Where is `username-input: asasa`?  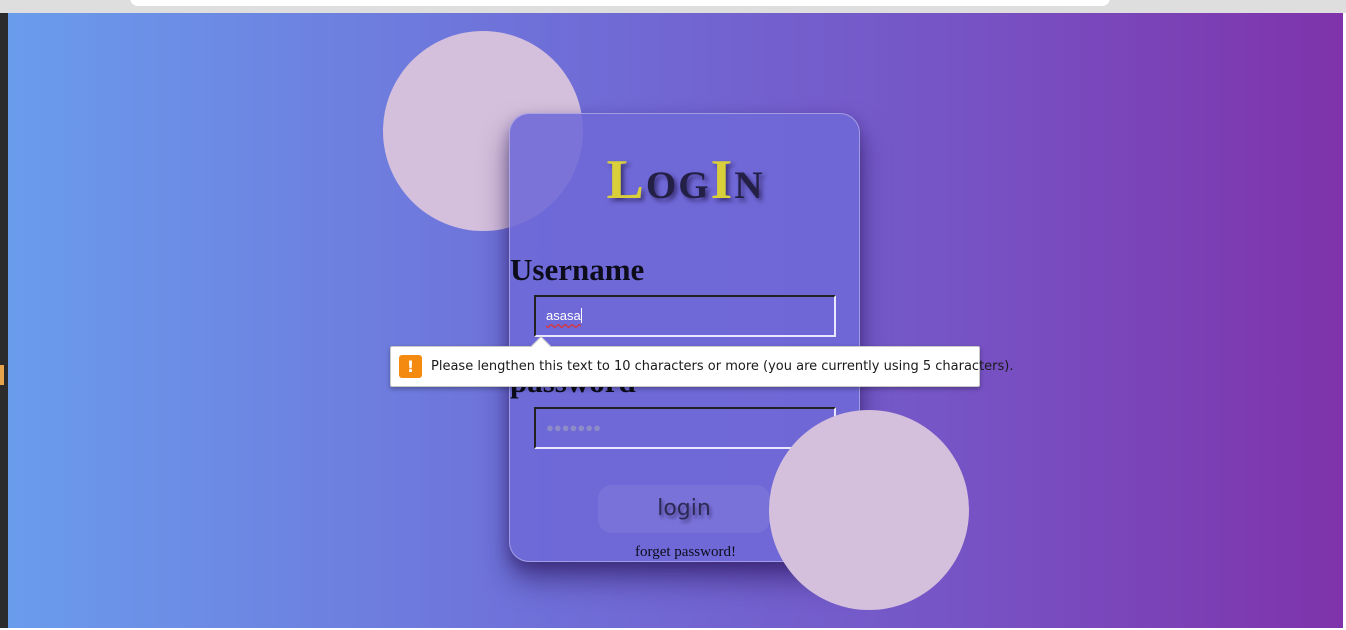
username-input: asasa is located at coordinates (685, 316).